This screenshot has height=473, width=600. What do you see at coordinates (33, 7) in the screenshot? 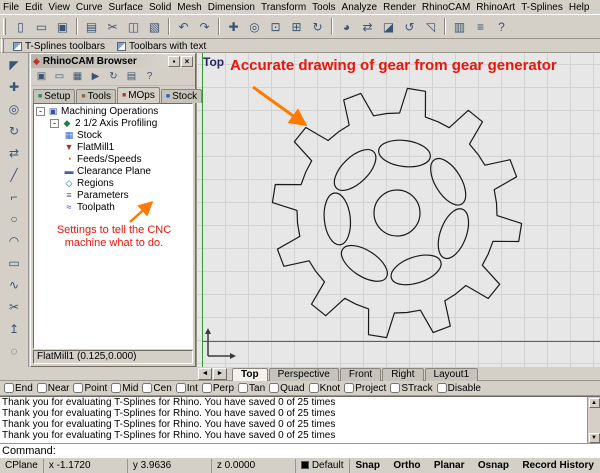
I see `menu-edit: Edit` at bounding box center [33, 7].